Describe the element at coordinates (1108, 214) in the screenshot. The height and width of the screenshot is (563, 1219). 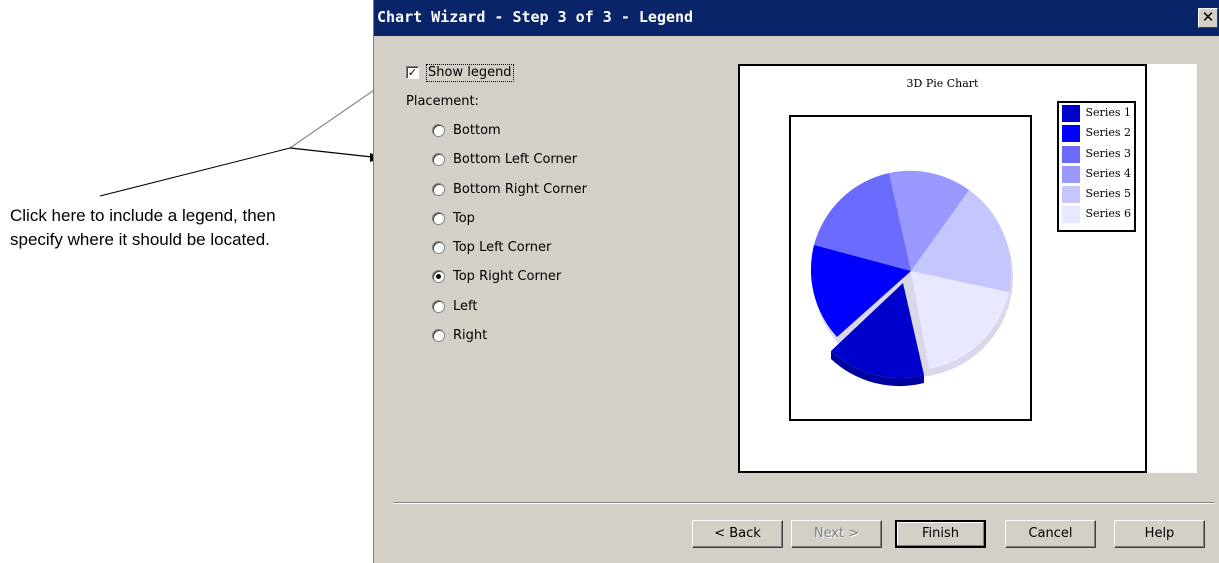
I see `legend-label: Series 6` at that location.